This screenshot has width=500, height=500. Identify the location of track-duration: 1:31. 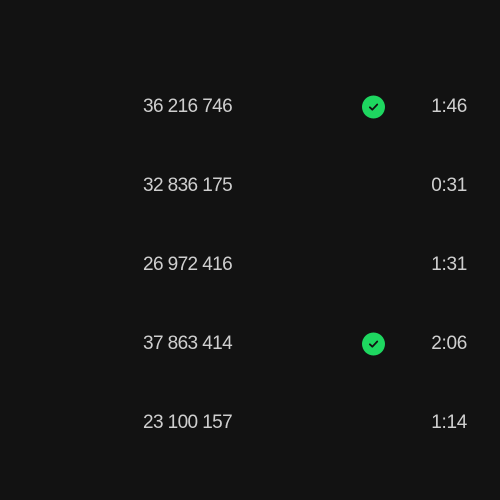
(449, 264).